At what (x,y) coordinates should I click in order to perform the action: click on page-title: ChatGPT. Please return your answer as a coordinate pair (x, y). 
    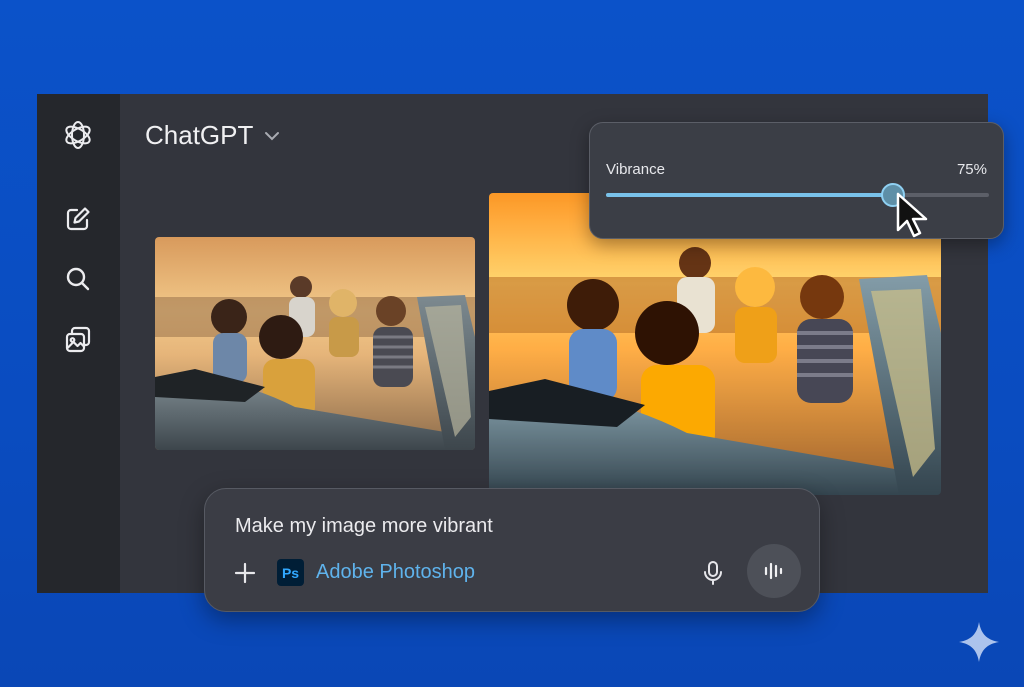
    Looking at the image, I should click on (199, 135).